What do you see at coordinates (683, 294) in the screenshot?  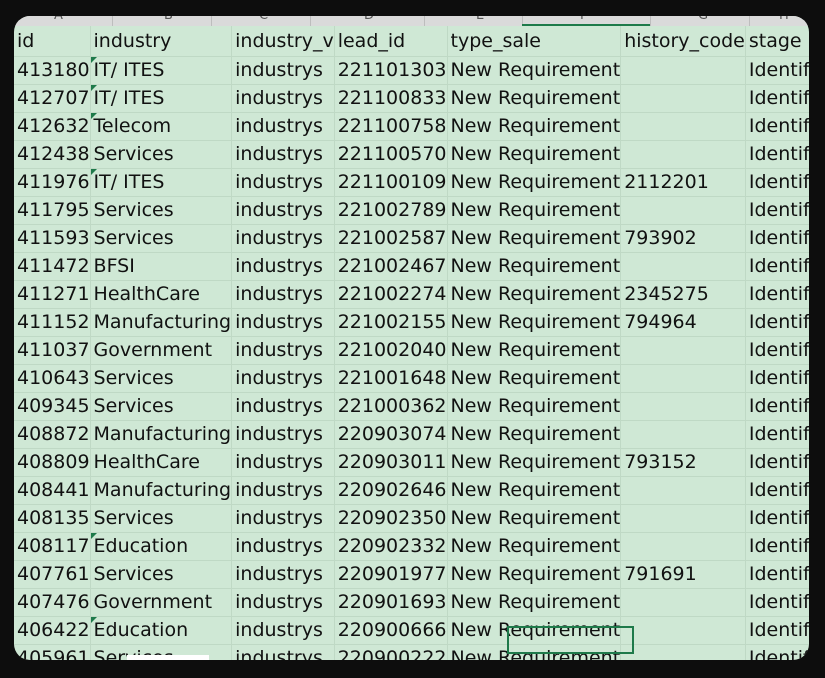 I see `cell-history_code: 2345275` at bounding box center [683, 294].